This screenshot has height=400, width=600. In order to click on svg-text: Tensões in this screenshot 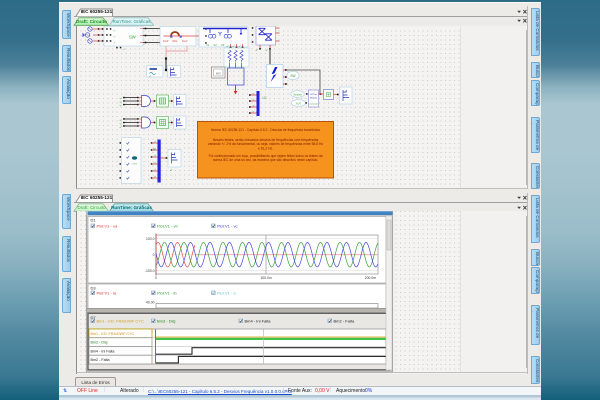, I will do `click(297, 94)`.